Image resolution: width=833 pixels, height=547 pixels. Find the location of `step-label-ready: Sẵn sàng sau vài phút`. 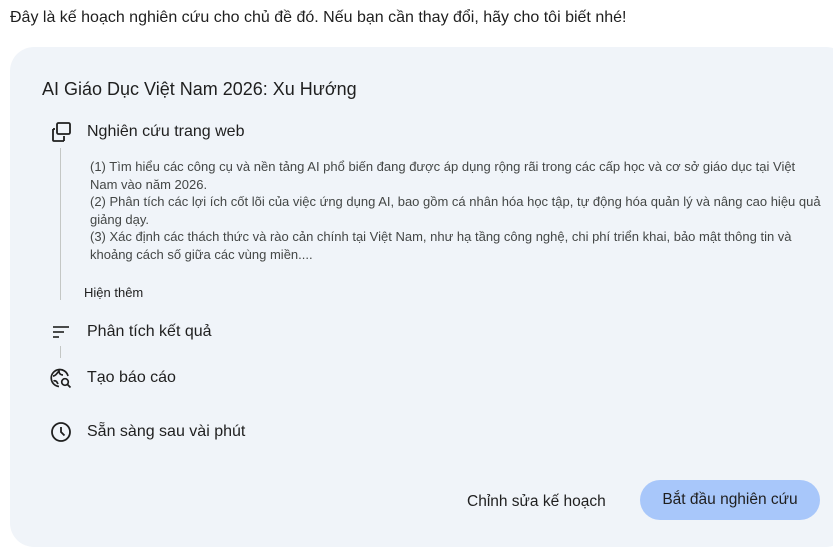

step-label-ready: Sẵn sàng sau vài phút is located at coordinates (166, 431).